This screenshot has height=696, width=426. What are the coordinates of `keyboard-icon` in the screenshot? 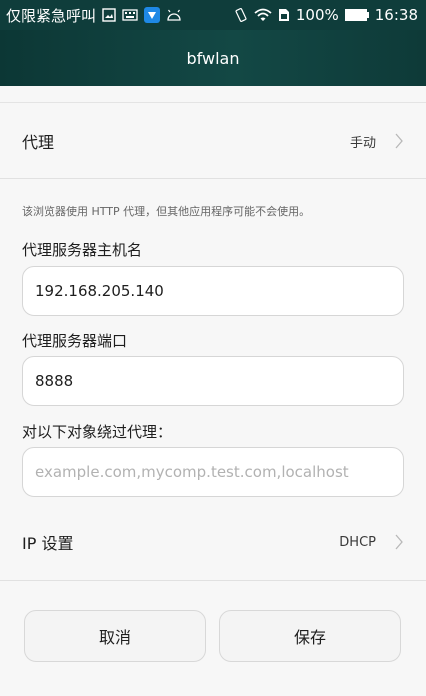 It's located at (130, 15).